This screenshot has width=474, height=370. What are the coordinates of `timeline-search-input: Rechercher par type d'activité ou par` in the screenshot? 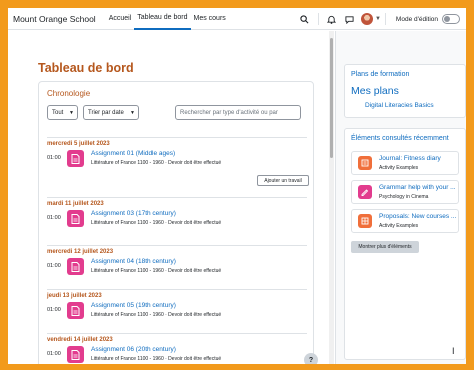 It's located at (238, 112).